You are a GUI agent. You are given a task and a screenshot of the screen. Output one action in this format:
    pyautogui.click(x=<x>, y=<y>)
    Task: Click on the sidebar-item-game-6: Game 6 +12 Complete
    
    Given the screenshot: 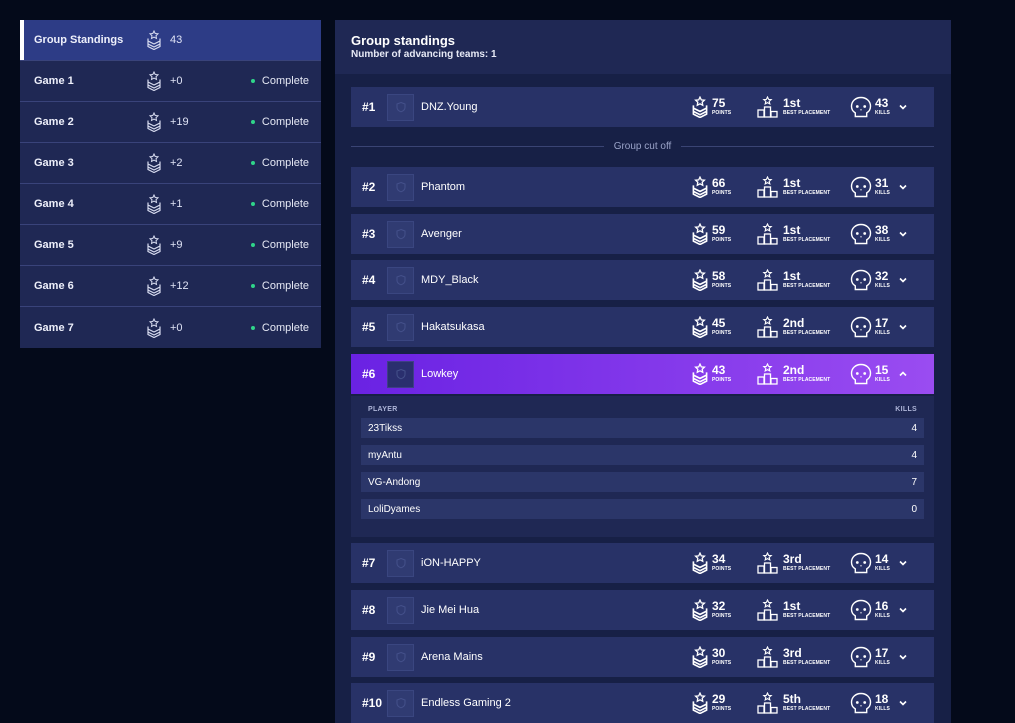 What is the action you would take?
    pyautogui.click(x=170, y=286)
    